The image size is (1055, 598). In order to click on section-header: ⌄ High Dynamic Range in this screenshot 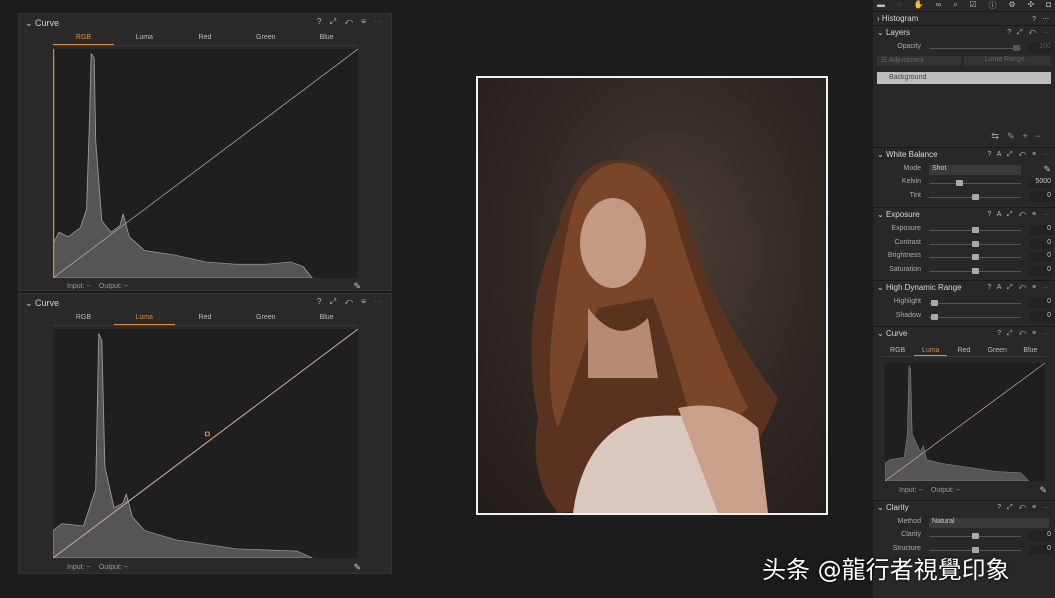, I will do `click(919, 287)`.